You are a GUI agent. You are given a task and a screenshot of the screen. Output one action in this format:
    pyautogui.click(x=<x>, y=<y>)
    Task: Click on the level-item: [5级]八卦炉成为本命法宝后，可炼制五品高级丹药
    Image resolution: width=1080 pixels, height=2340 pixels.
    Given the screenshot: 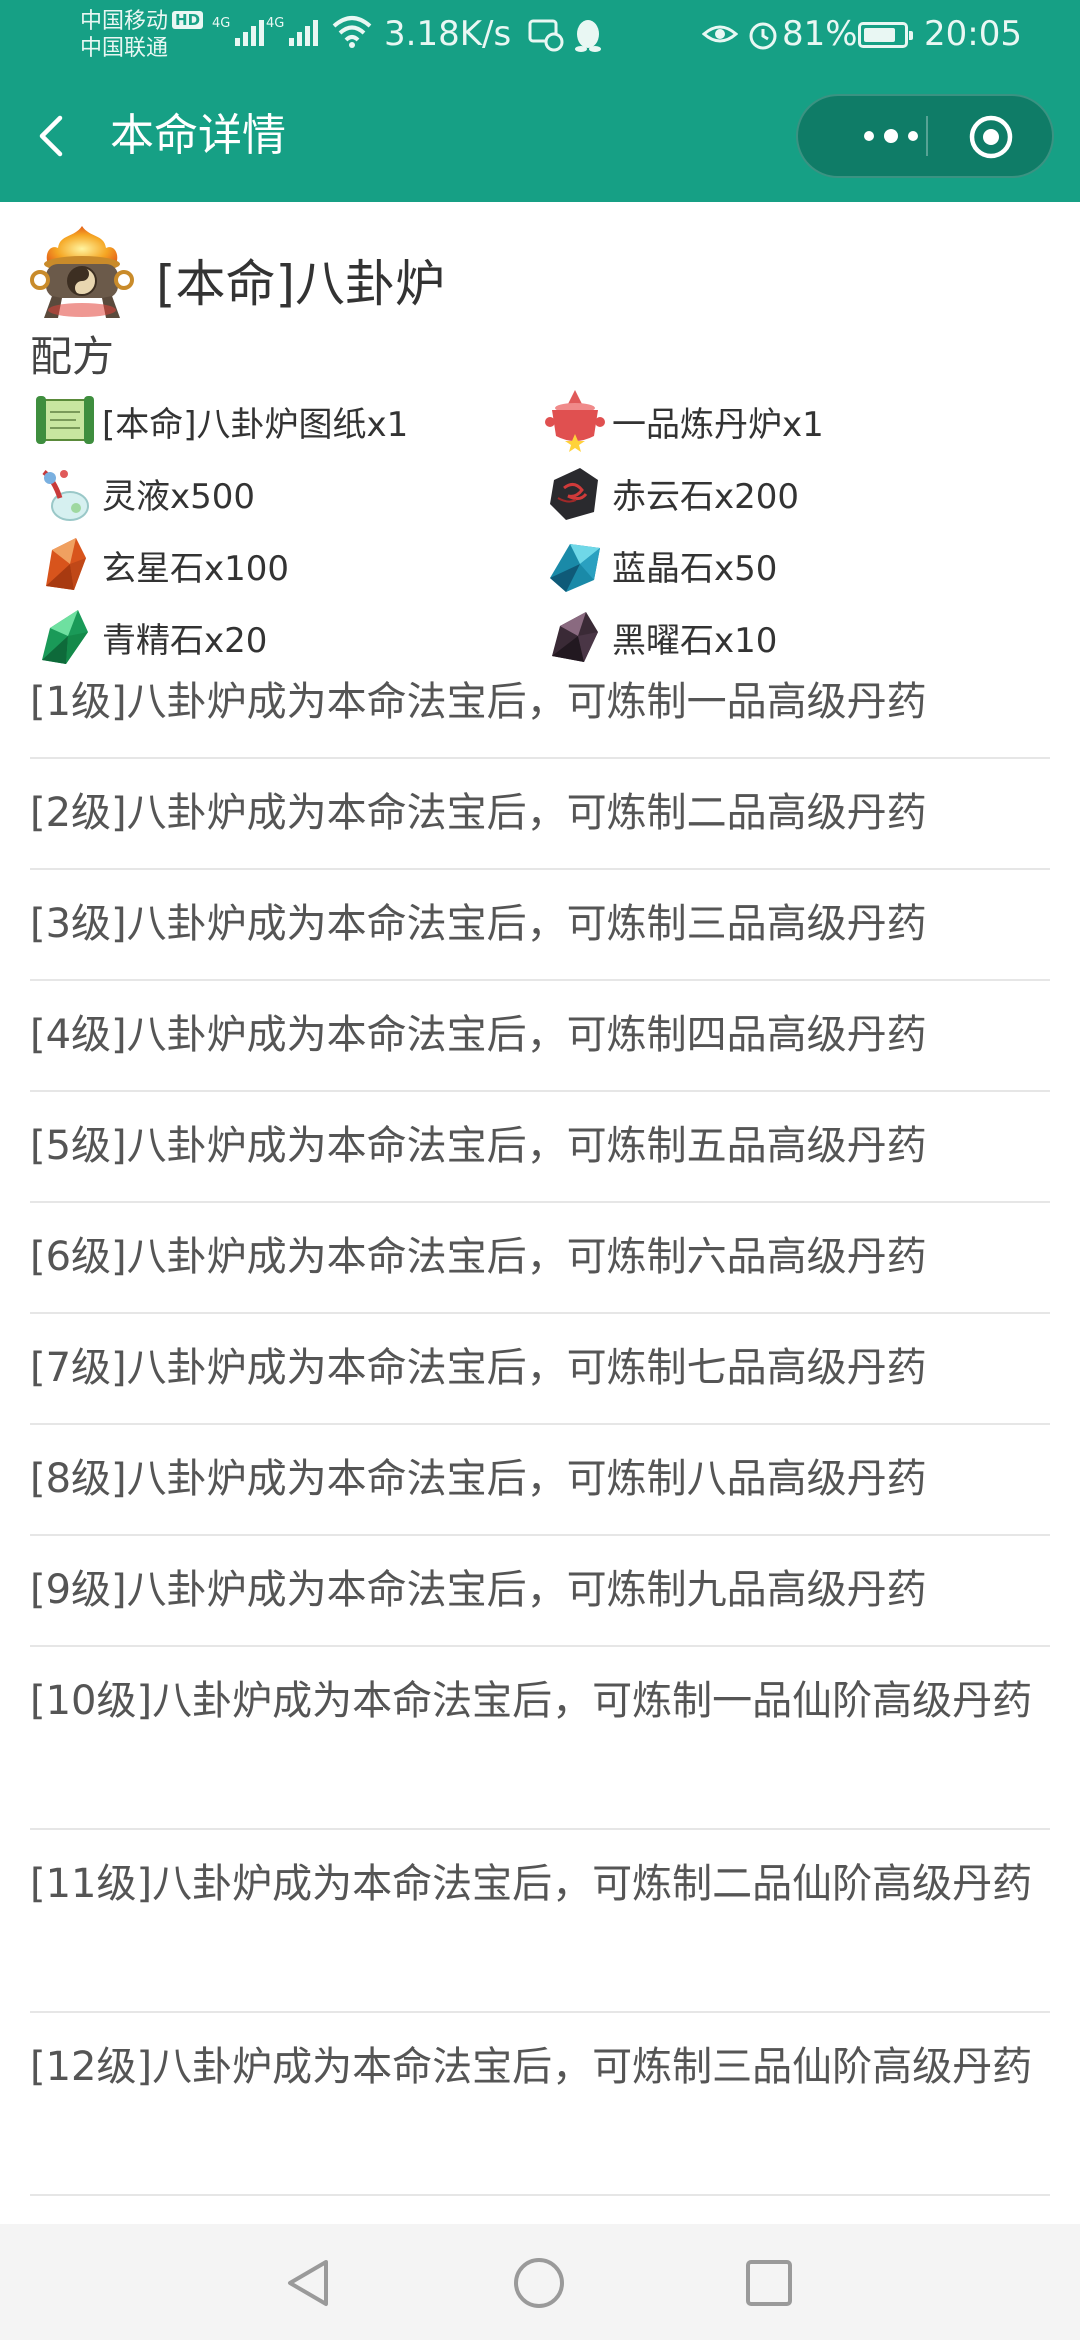 What is the action you would take?
    pyautogui.click(x=540, y=1147)
    